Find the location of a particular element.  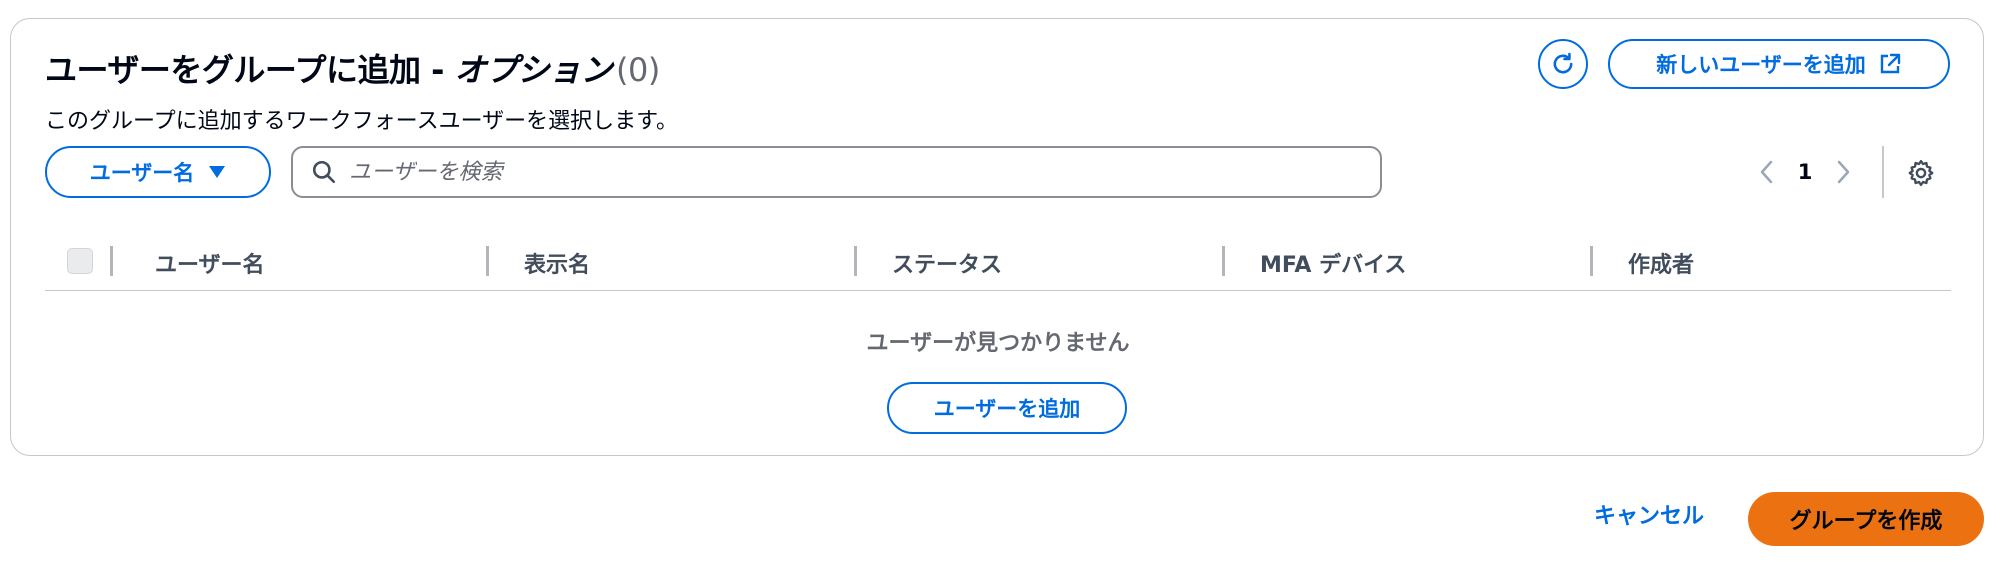

column-header-status: ステータス is located at coordinates (947, 263).